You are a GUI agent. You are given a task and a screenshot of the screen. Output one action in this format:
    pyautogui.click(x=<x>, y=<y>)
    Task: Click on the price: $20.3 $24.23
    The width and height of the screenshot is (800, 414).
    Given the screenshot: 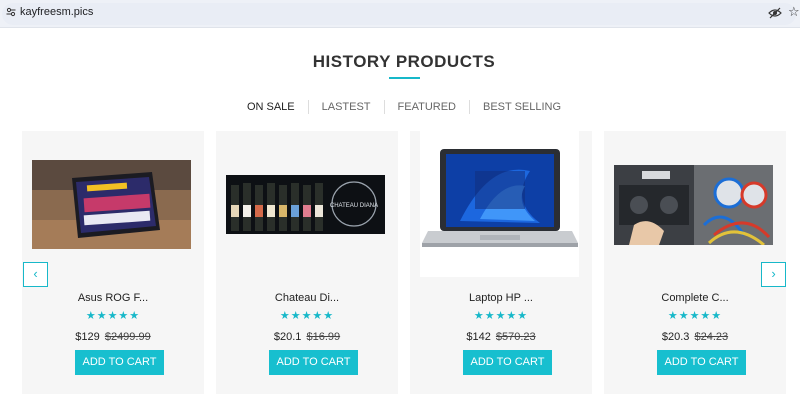 What is the action you would take?
    pyautogui.click(x=695, y=337)
    